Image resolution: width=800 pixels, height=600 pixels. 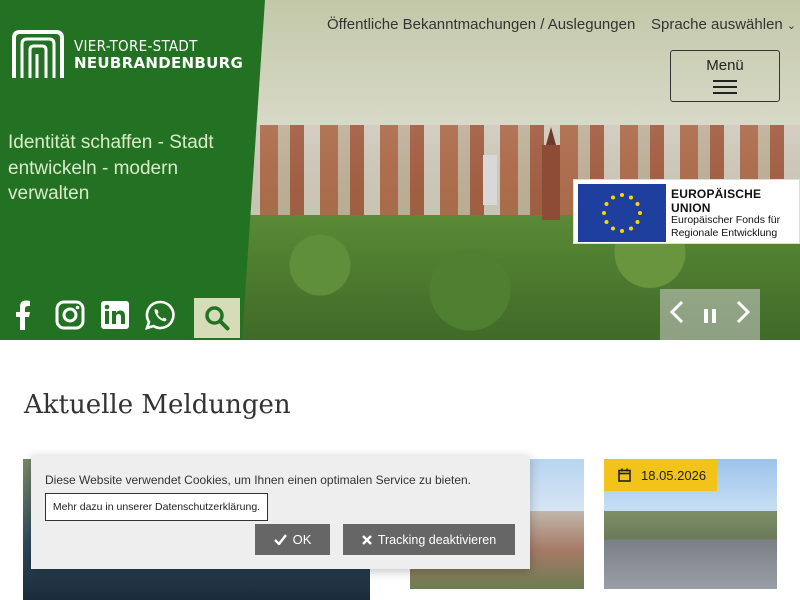 What do you see at coordinates (38, 54) in the screenshot?
I see `logo-mark-icon` at bounding box center [38, 54].